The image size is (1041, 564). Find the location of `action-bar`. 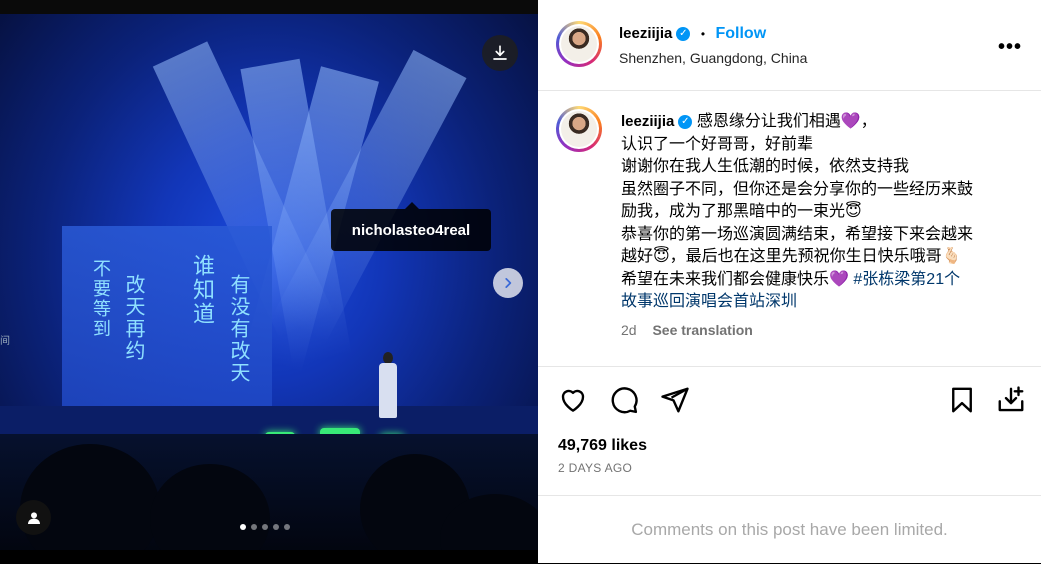

action-bar is located at coordinates (789, 401).